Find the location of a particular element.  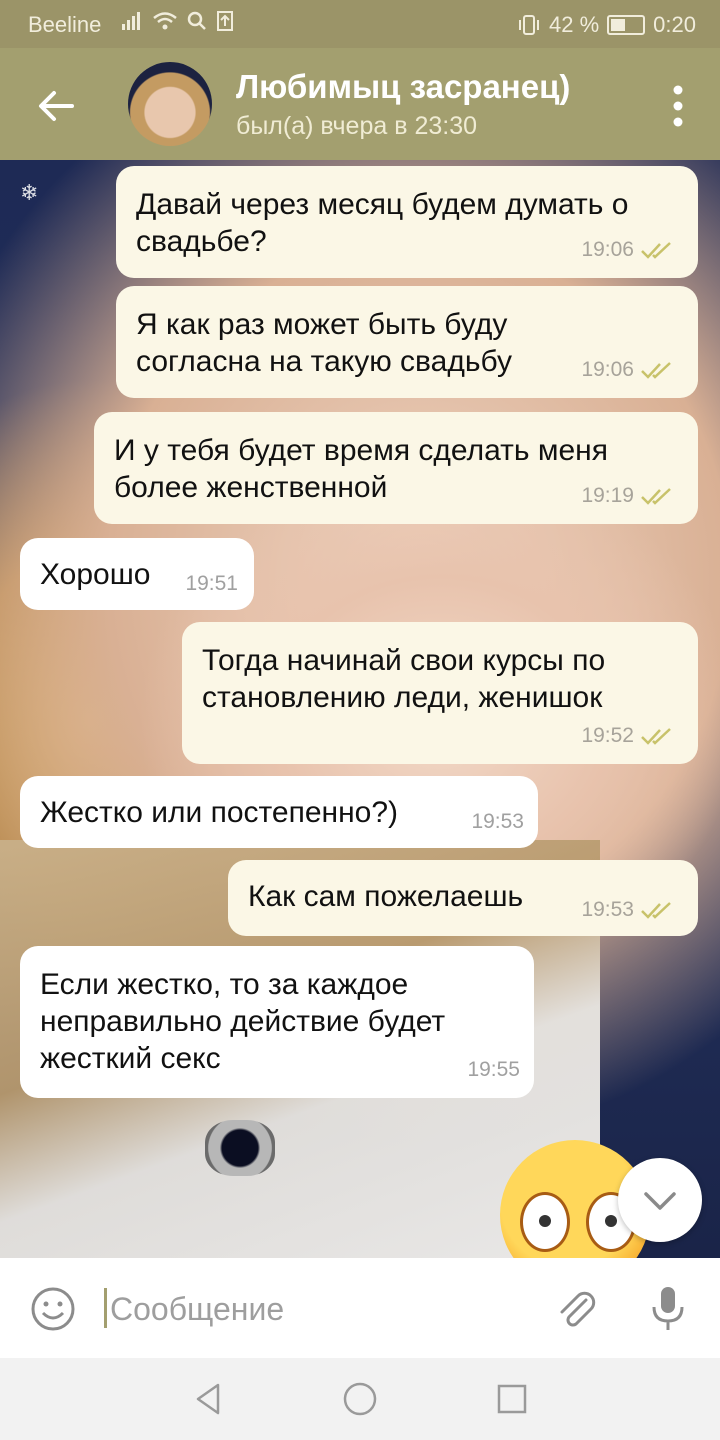

upload-icon is located at coordinates (225, 21).